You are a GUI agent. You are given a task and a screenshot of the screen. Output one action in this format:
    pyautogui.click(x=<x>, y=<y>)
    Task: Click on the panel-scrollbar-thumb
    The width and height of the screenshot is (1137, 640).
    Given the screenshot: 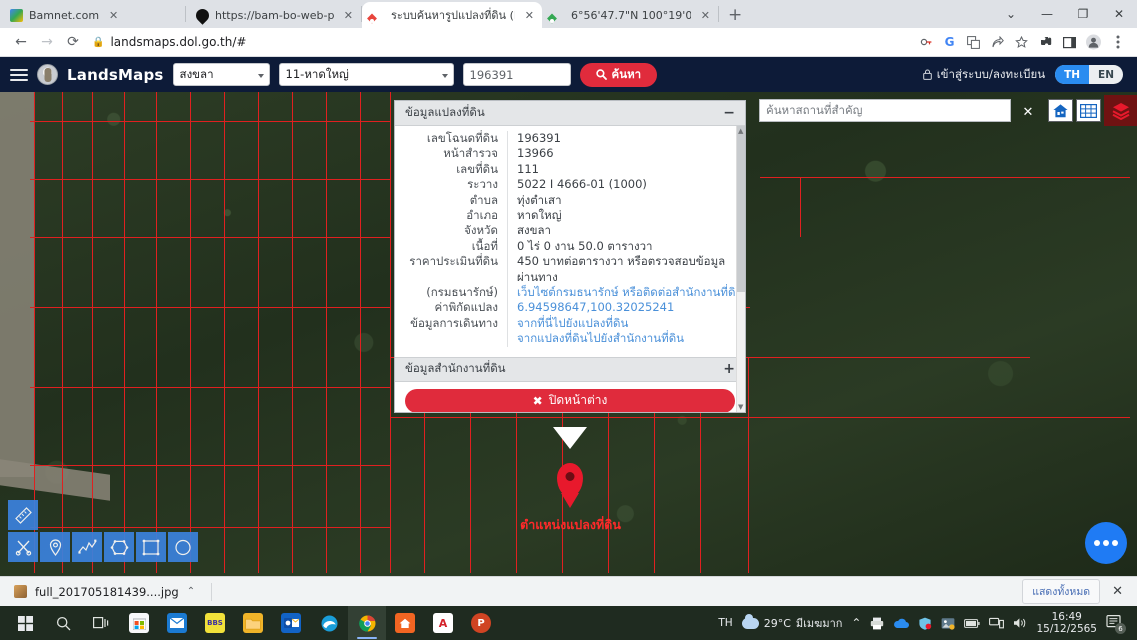 What is the action you would take?
    pyautogui.click(x=741, y=209)
    